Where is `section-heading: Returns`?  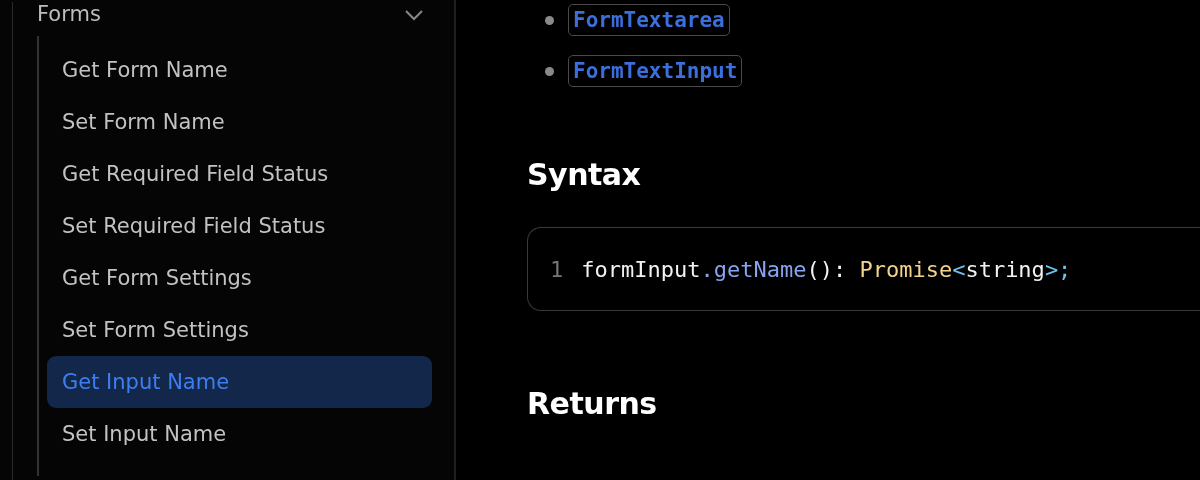
section-heading: Returns is located at coordinates (592, 404).